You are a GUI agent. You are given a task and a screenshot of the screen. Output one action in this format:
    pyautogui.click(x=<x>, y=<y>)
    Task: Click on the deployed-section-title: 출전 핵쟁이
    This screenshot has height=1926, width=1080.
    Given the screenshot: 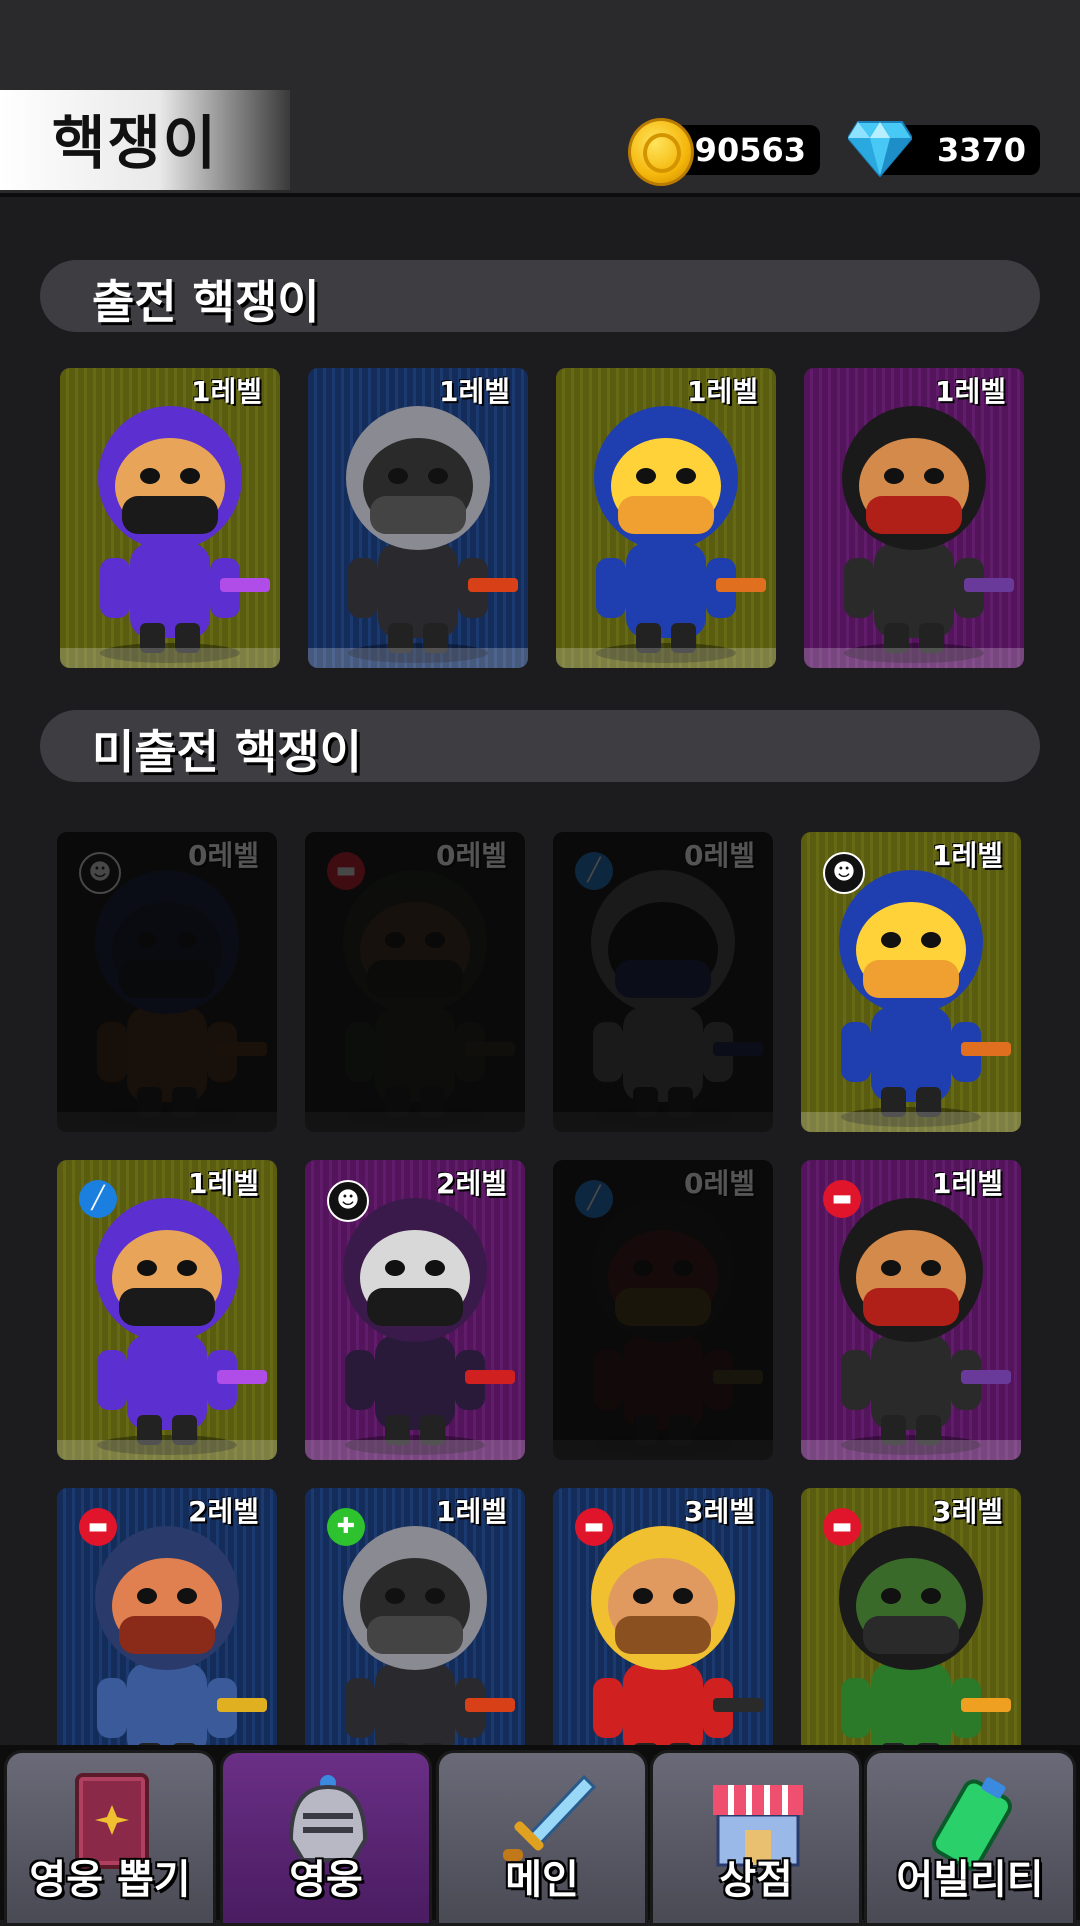 What is the action you would take?
    pyautogui.click(x=206, y=302)
    